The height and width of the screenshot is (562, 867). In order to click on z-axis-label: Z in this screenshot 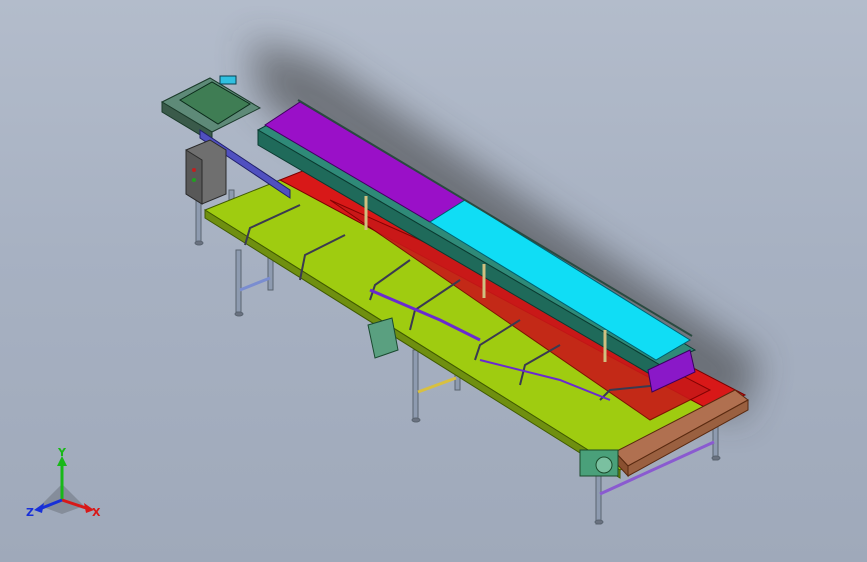, I will do `click(30, 512)`.